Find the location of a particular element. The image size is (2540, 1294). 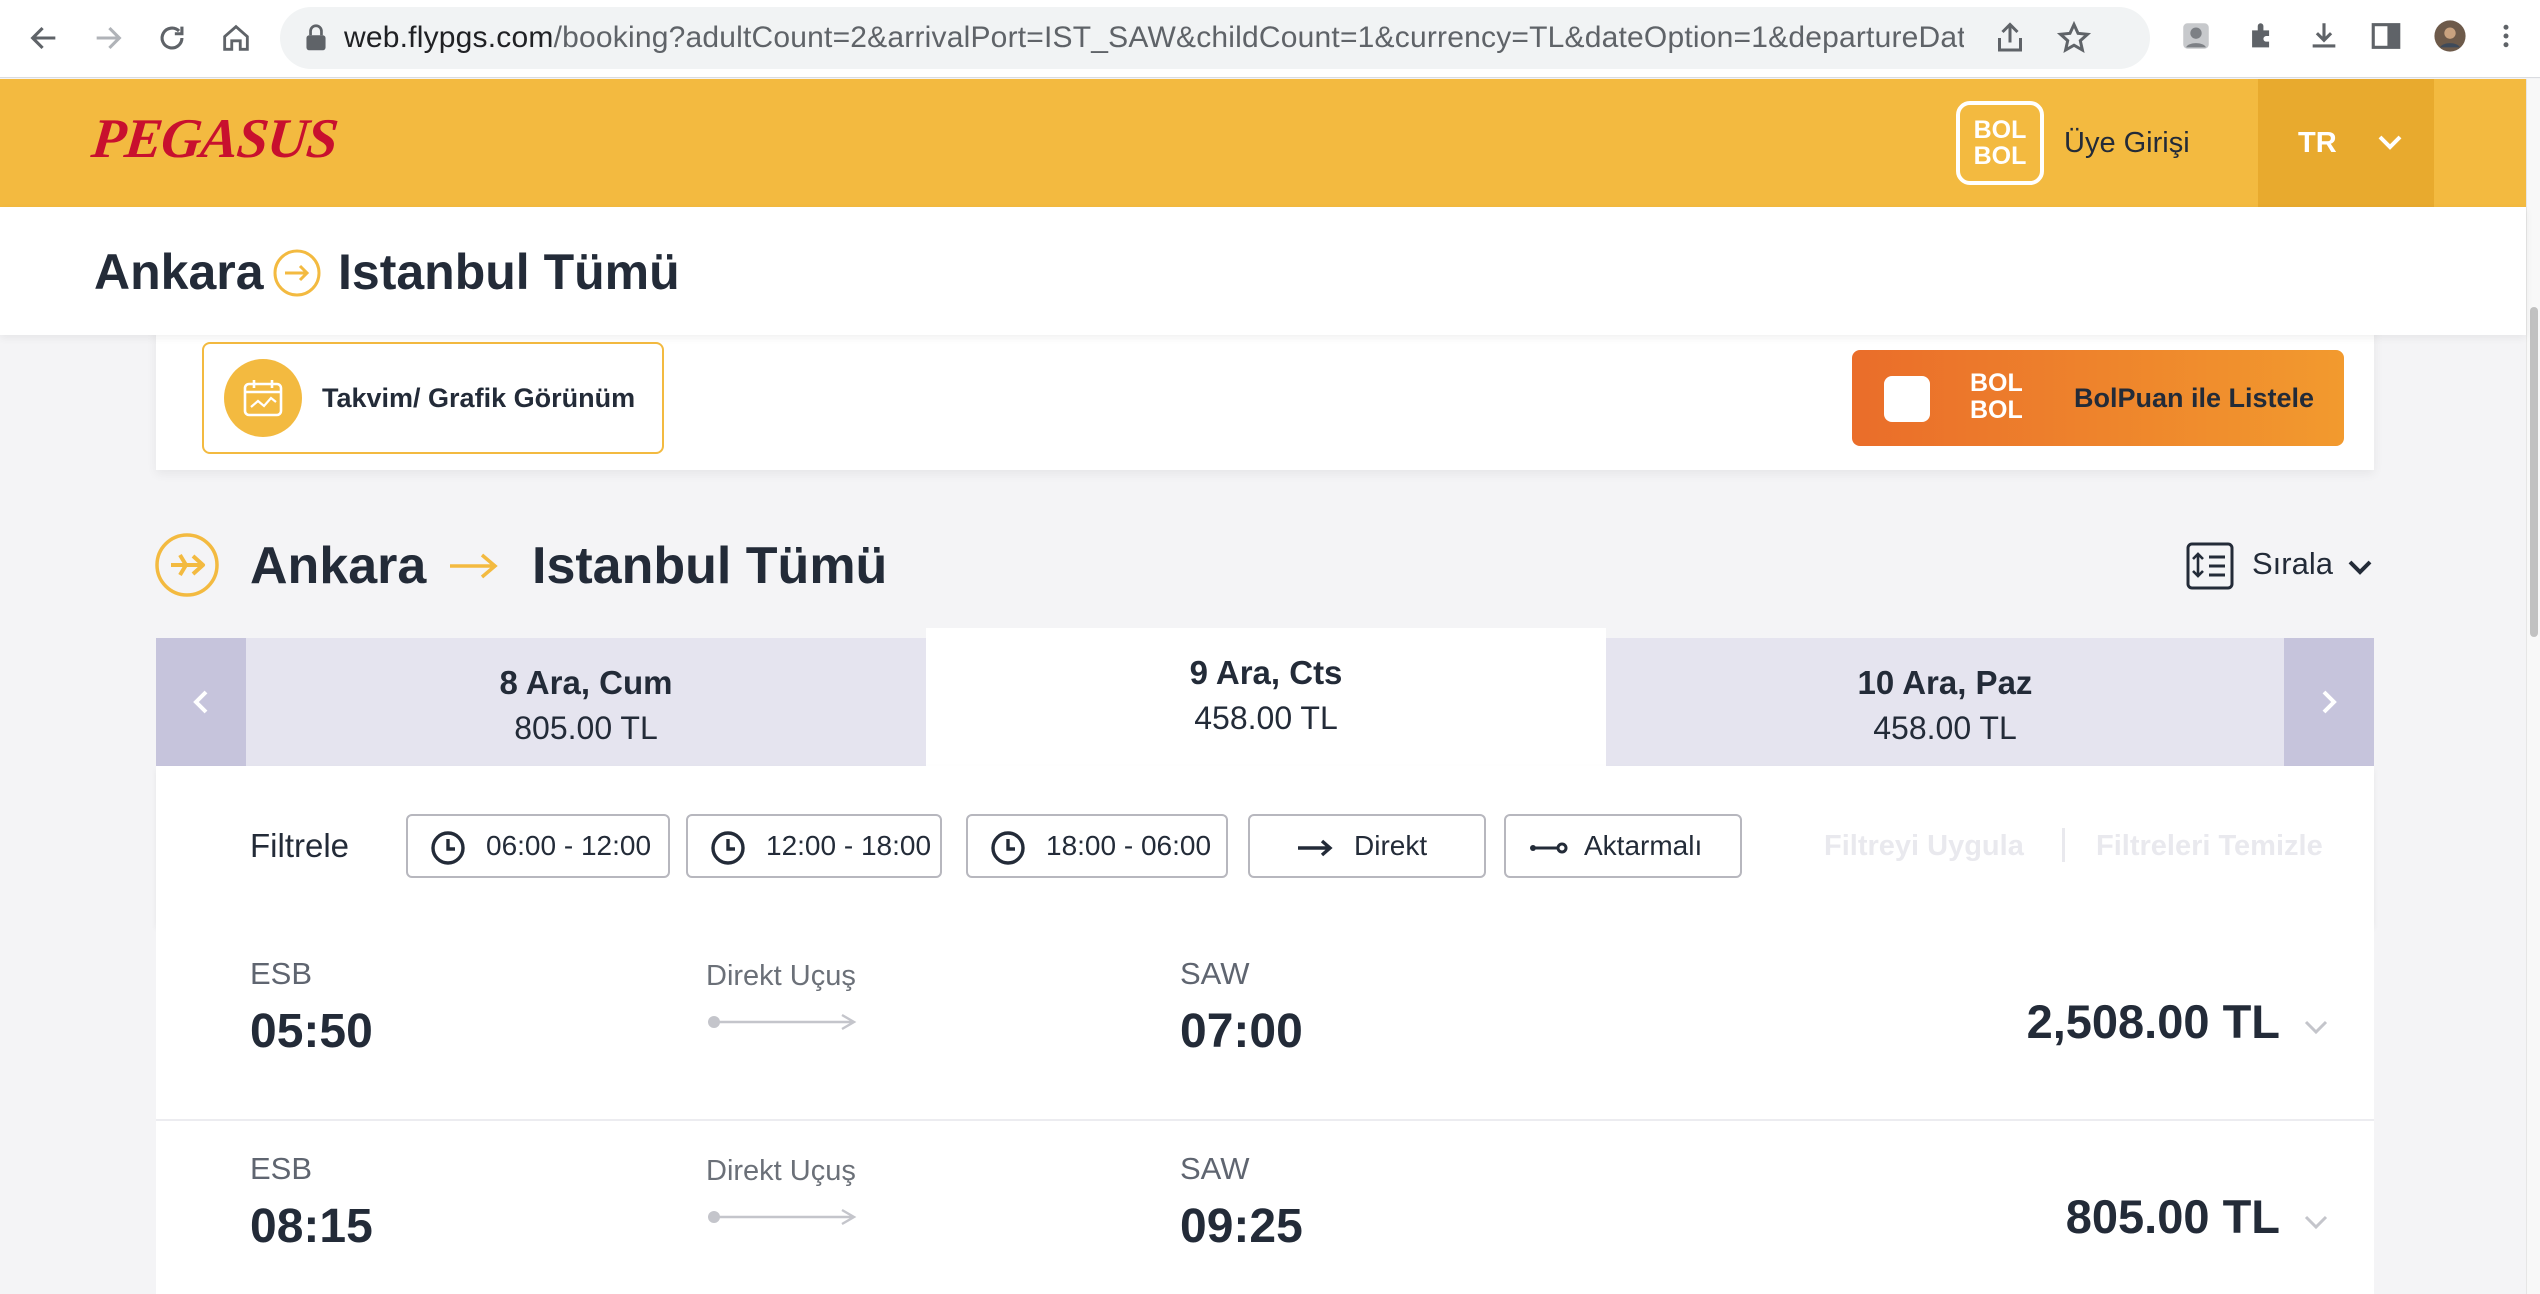

calendar-view-button: Takvim/ Grafik Görünüm is located at coordinates (433, 398).